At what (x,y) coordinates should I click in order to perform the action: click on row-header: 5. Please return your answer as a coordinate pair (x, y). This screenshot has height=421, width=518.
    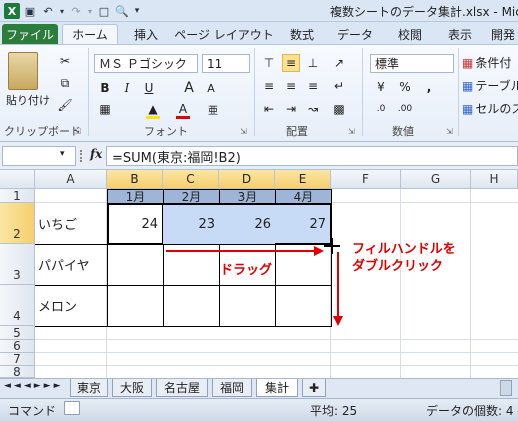
    Looking at the image, I should click on (17, 333).